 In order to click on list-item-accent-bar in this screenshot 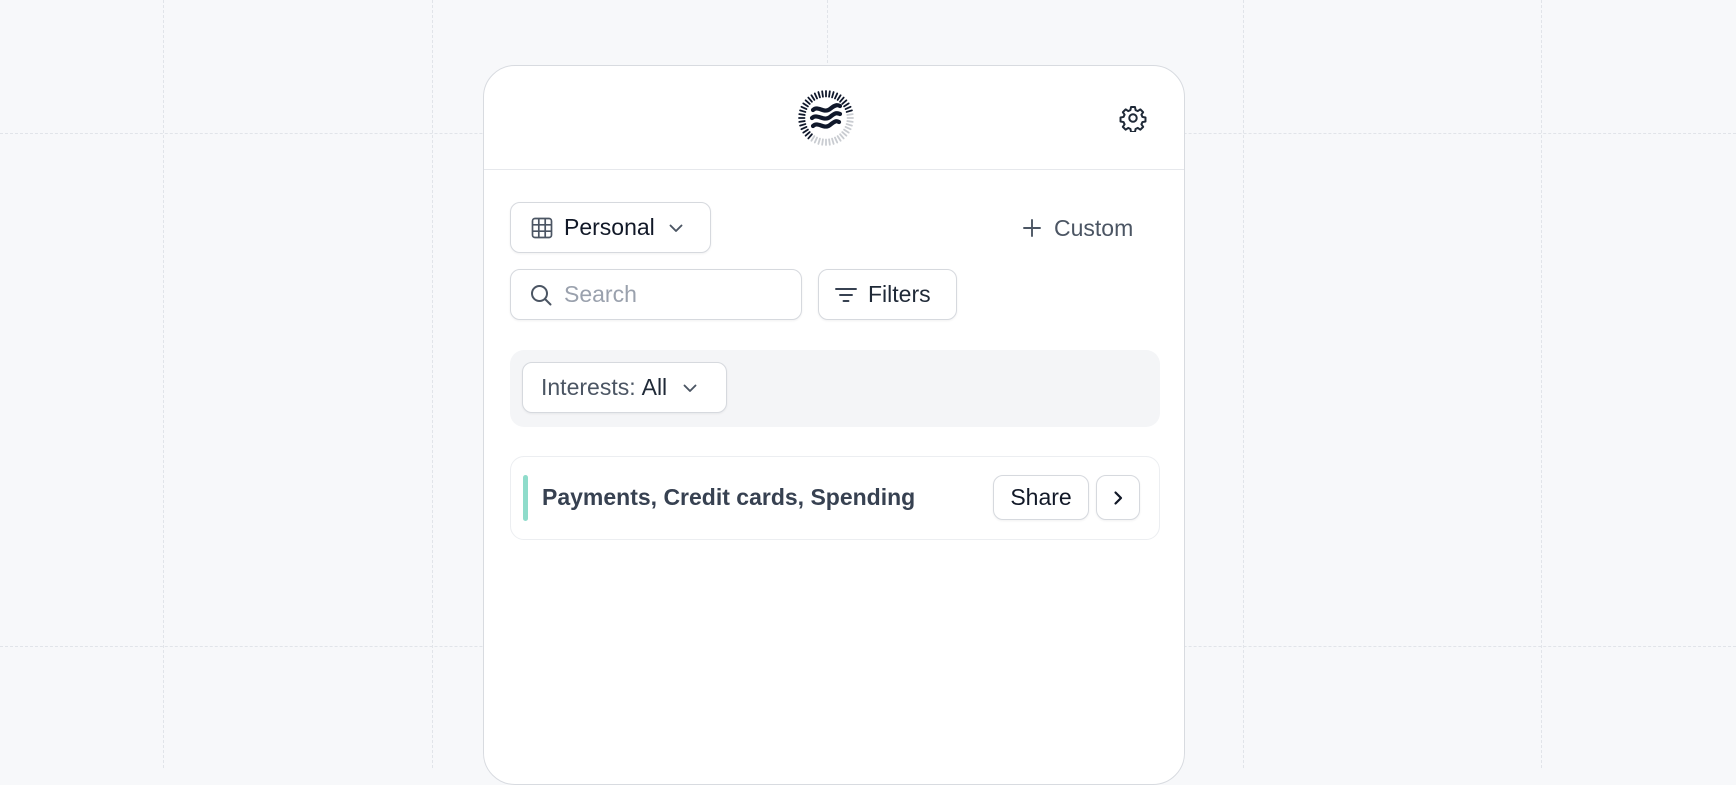, I will do `click(525, 498)`.